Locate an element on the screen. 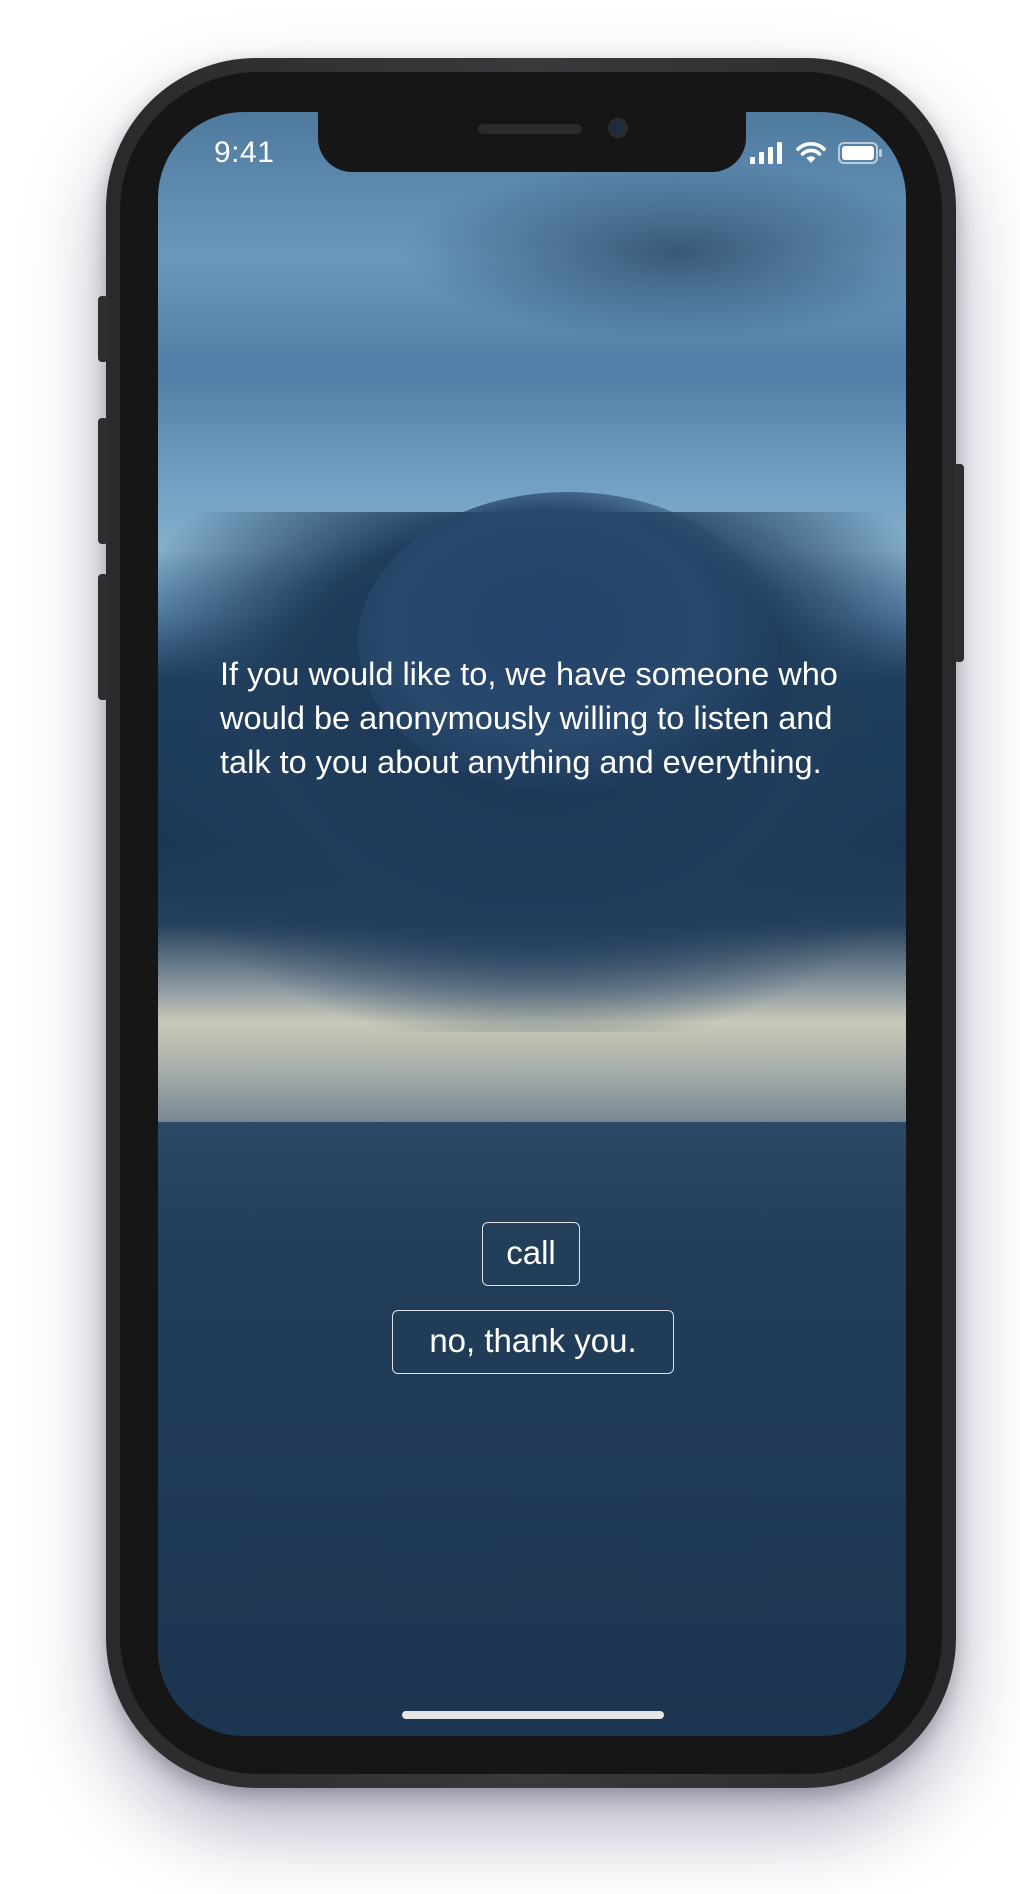 This screenshot has width=1020, height=1894. notch is located at coordinates (532, 142).